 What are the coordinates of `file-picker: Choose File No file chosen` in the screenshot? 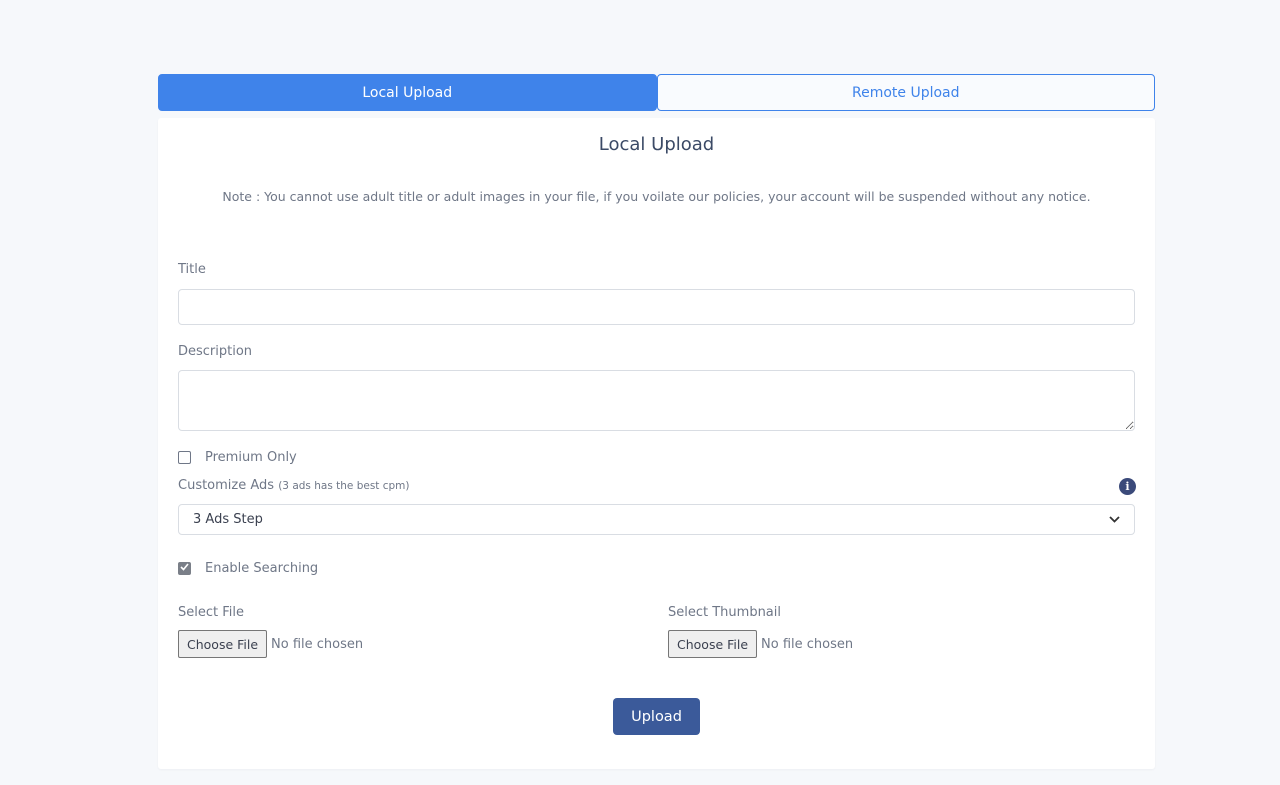 It's located at (270, 644).